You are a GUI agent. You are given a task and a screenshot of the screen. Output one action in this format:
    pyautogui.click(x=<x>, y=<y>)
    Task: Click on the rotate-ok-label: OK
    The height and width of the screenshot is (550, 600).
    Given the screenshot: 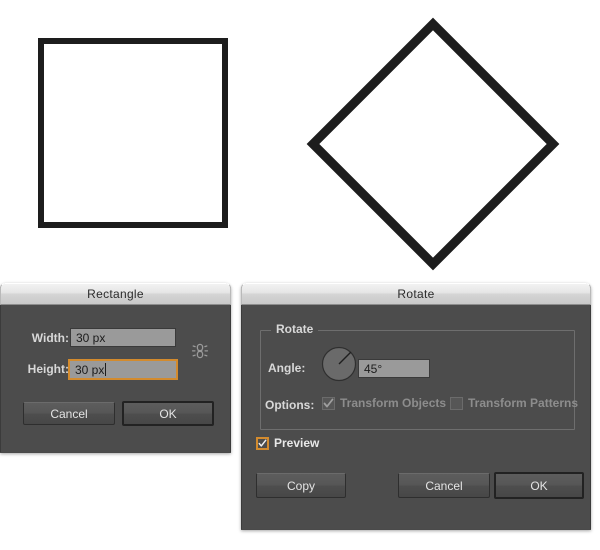 What is the action you would take?
    pyautogui.click(x=539, y=485)
    